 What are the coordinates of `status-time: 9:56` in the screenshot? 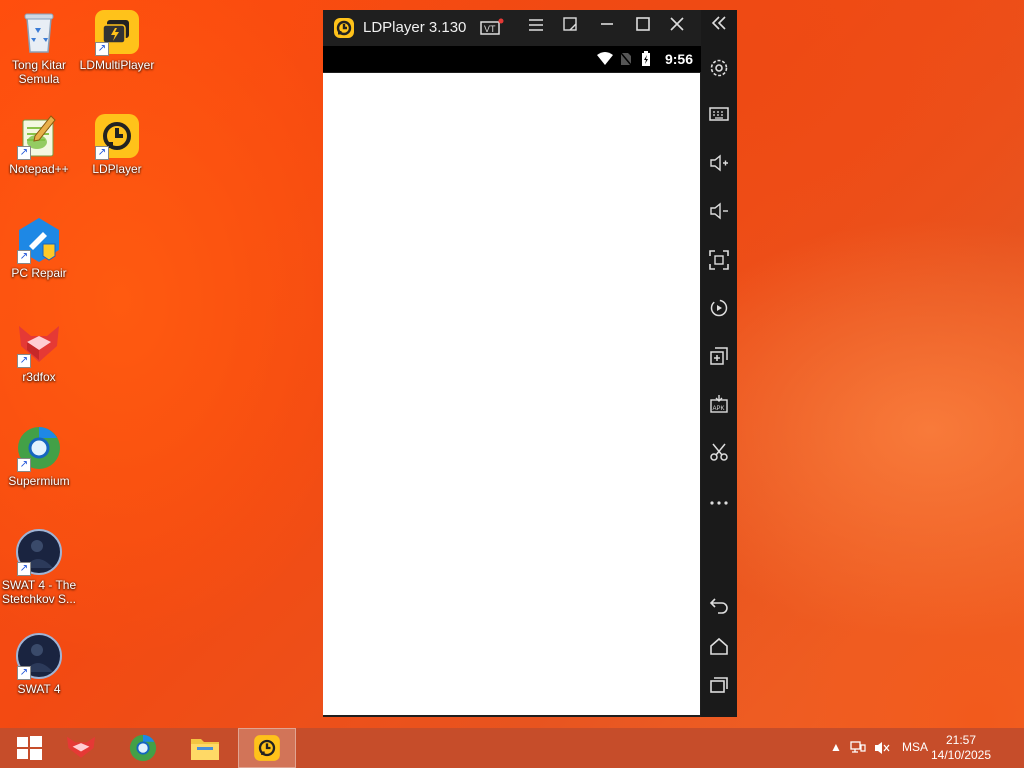 It's located at (678, 59).